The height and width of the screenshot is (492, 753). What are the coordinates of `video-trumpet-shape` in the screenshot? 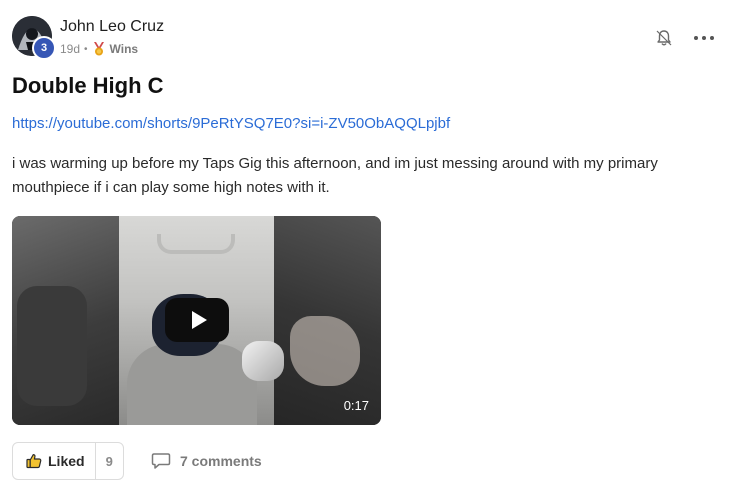 It's located at (263, 361).